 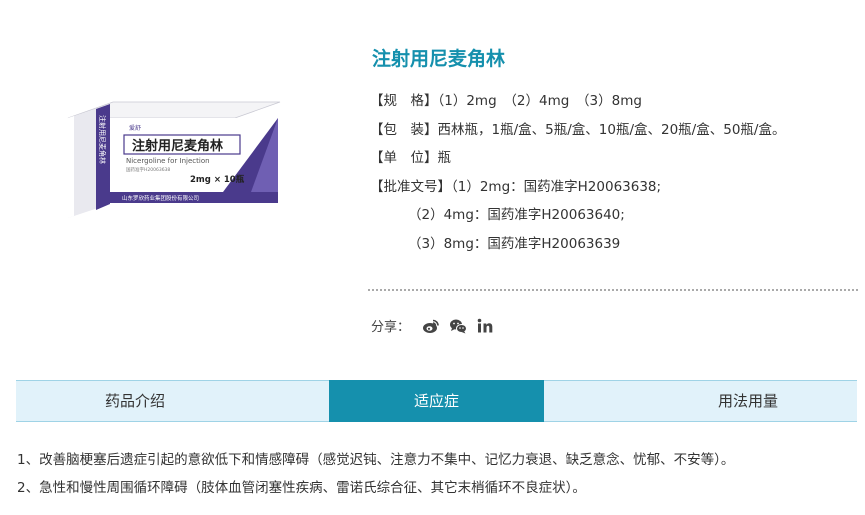 I want to click on spec-row-approval: 【批准文号】（1）2mg：国药准字H20063638;, so click(x=516, y=186).